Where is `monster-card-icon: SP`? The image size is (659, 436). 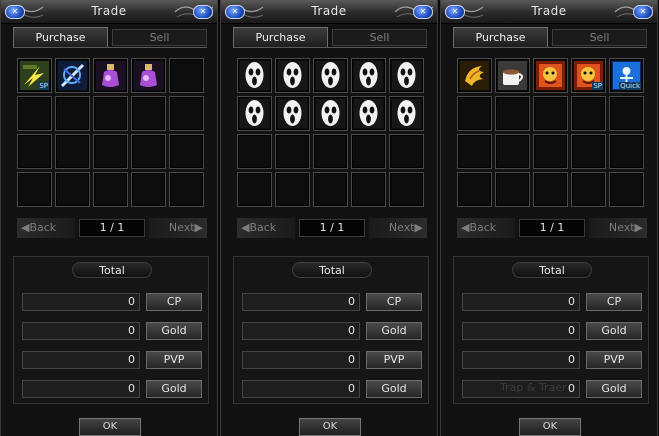
monster-card-icon: SP is located at coordinates (588, 75).